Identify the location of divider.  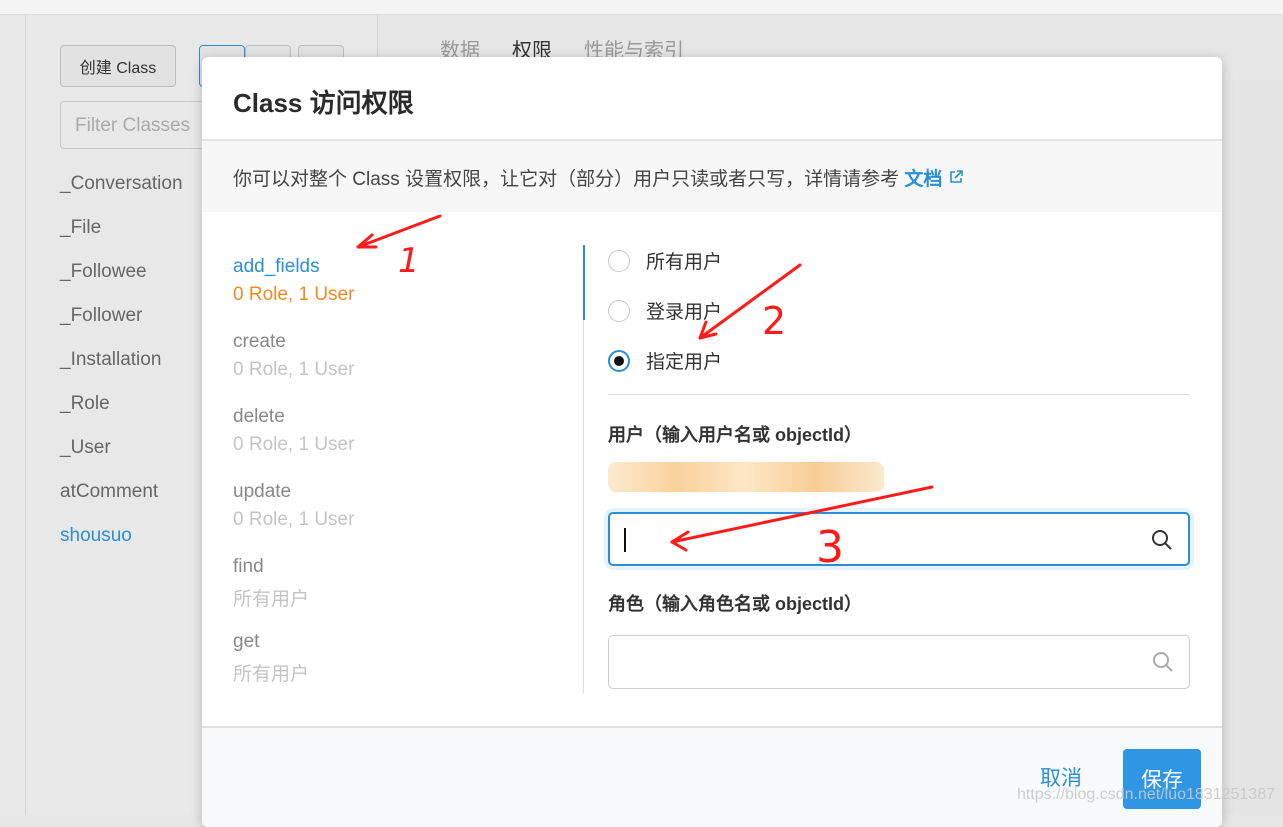
(899, 394).